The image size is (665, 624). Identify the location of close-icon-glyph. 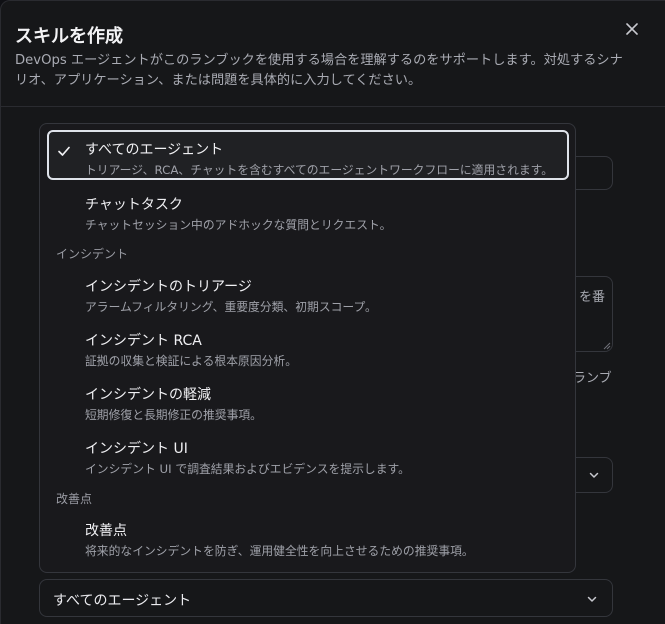
(632, 29).